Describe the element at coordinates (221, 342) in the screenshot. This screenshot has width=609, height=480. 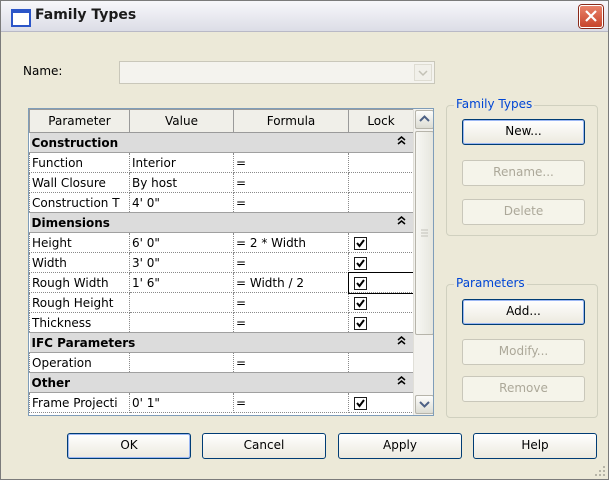
I see `group-header-row: IFC Parameters` at that location.